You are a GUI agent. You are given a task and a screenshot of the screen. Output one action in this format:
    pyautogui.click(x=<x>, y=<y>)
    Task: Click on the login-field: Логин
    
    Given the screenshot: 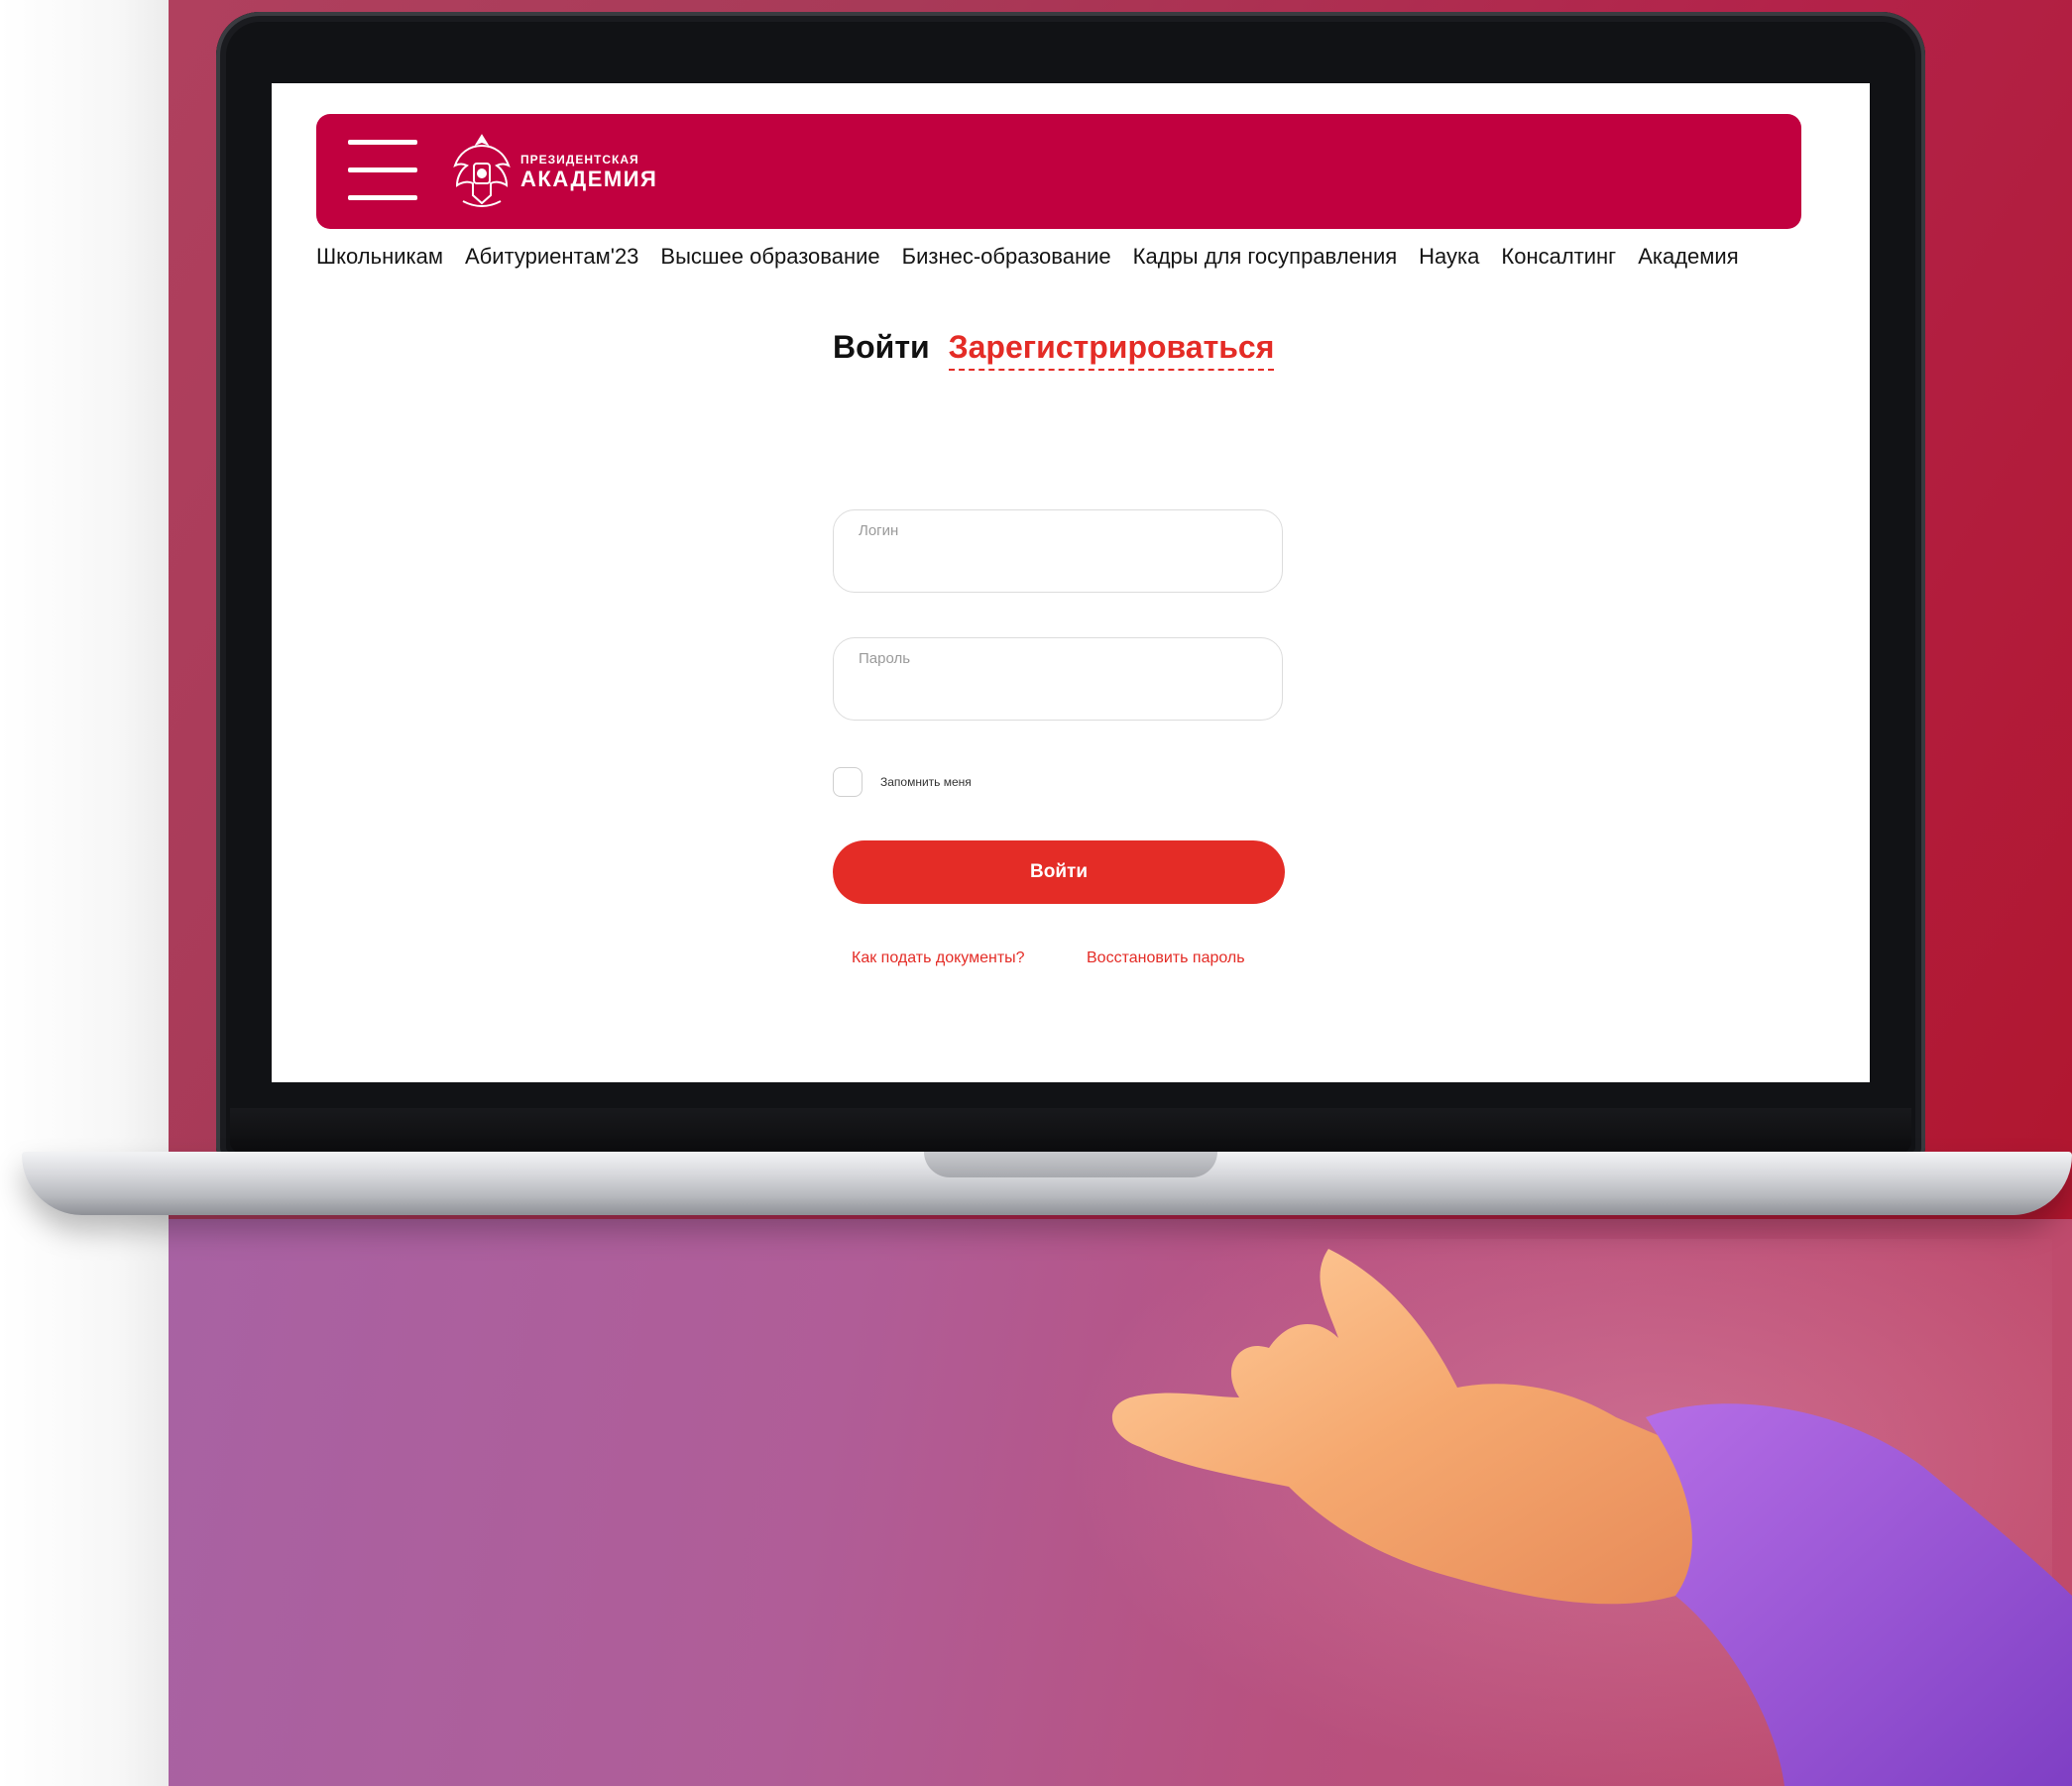 What is the action you would take?
    pyautogui.click(x=1058, y=551)
    